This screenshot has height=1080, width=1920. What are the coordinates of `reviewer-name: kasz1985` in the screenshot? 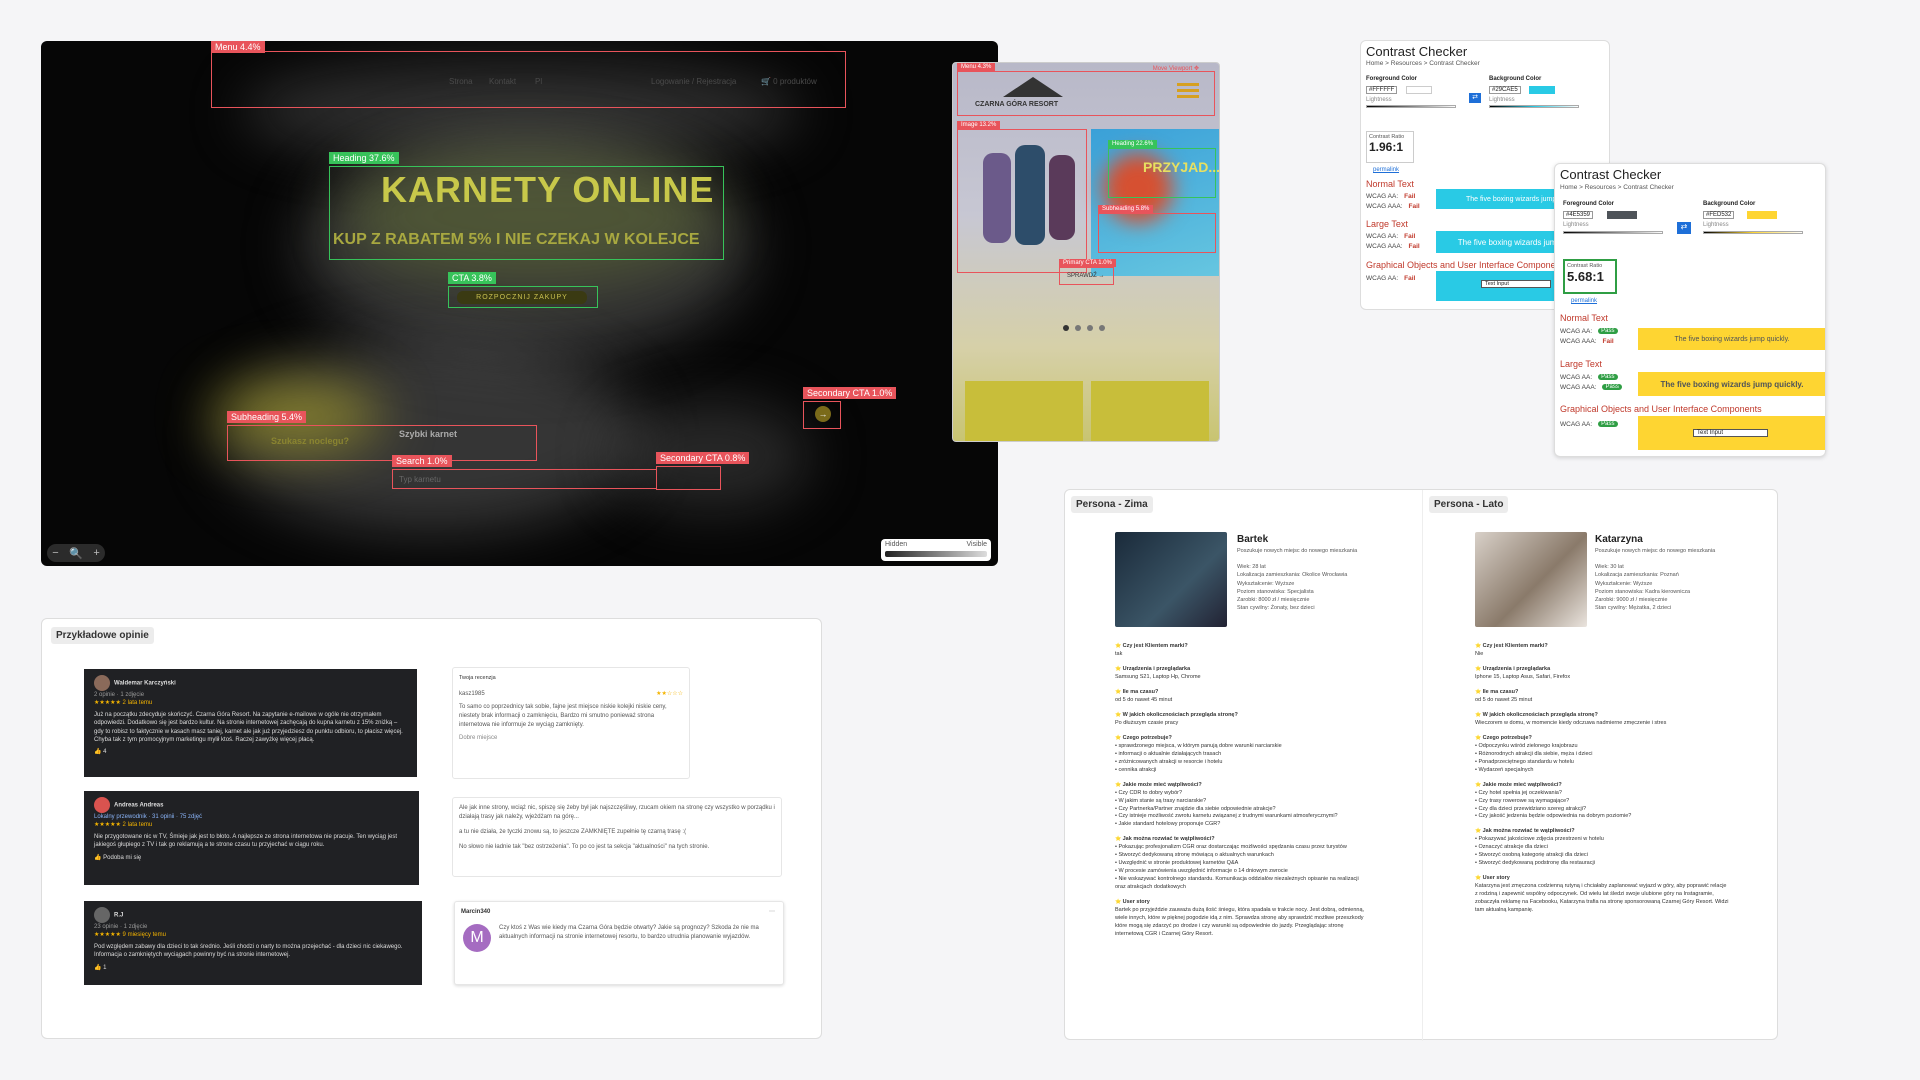 It's located at (472, 694).